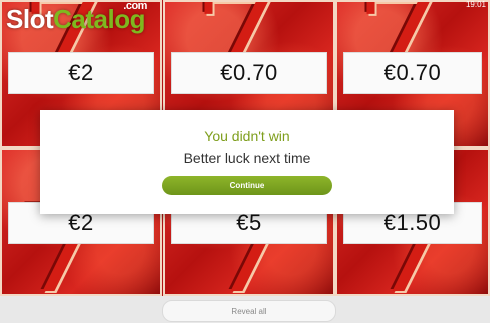 The image size is (490, 323). Describe the element at coordinates (247, 185) in the screenshot. I see `continue-button: Continue` at that location.